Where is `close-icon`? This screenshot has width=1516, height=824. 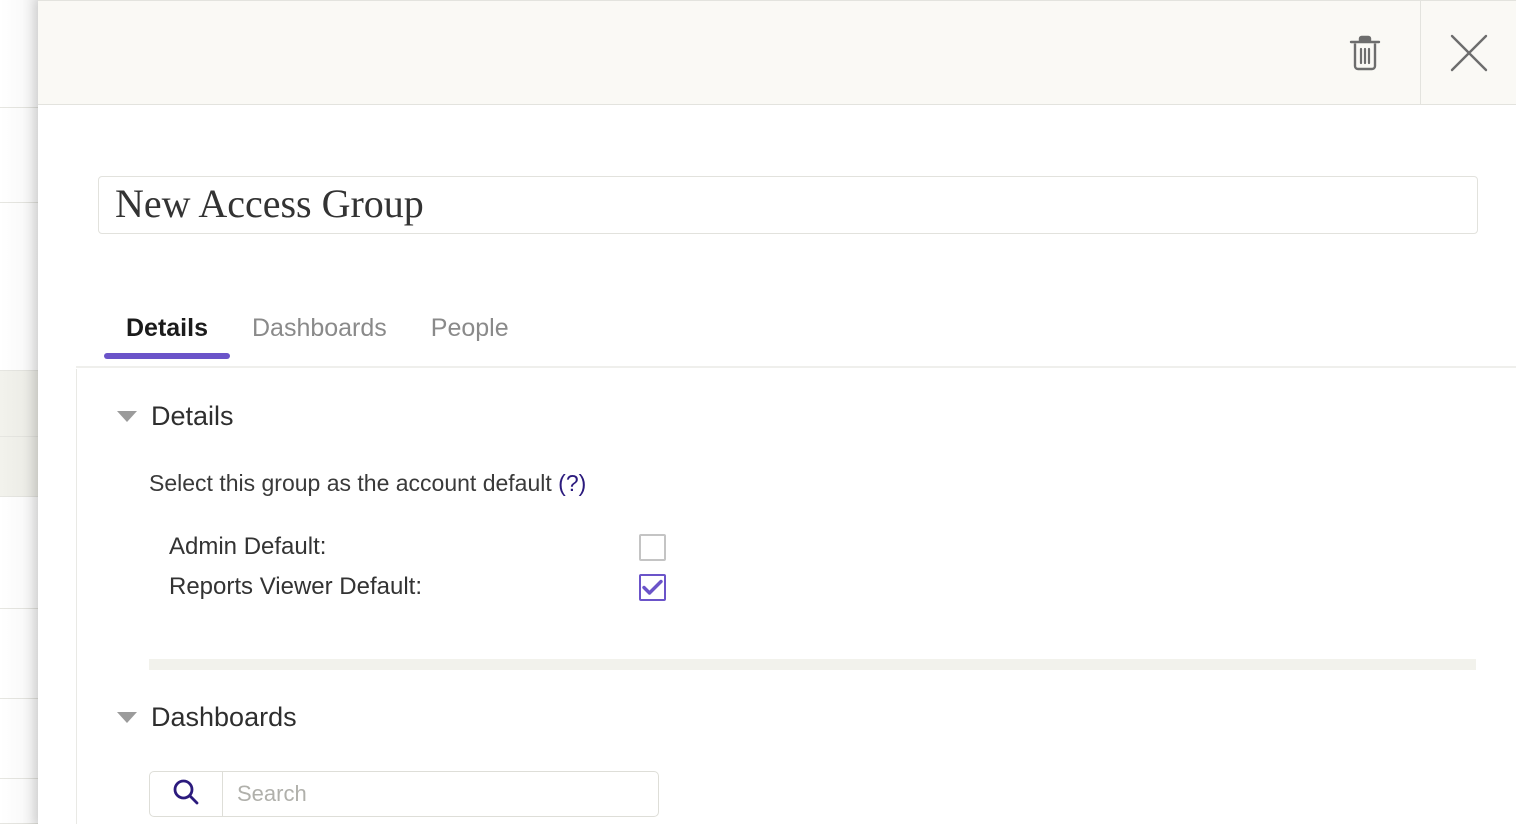 close-icon is located at coordinates (1469, 53).